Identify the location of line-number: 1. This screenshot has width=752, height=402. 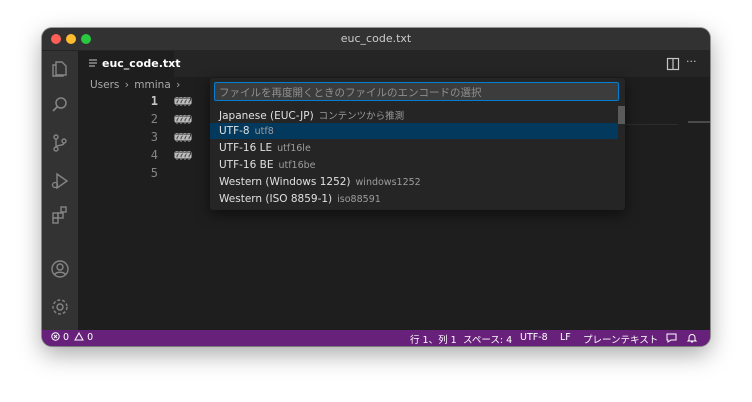
(154, 101).